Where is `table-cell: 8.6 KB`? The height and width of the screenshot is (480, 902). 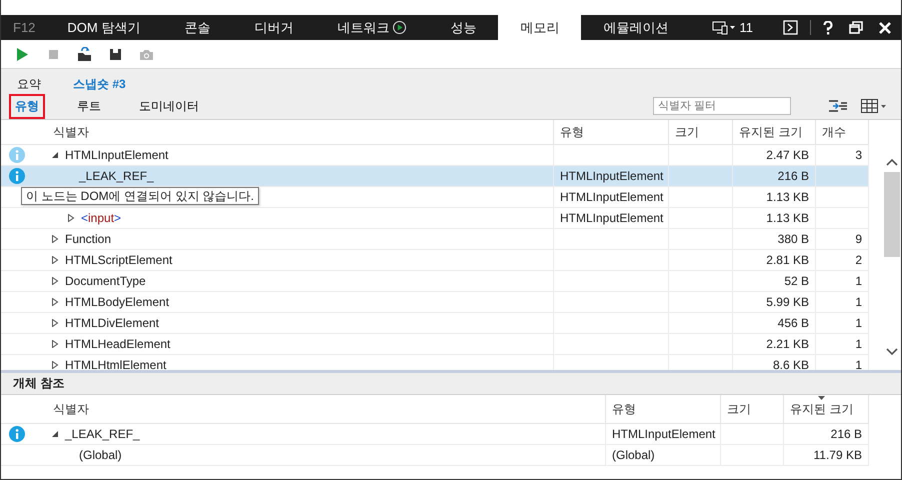
table-cell: 8.6 KB is located at coordinates (790, 364).